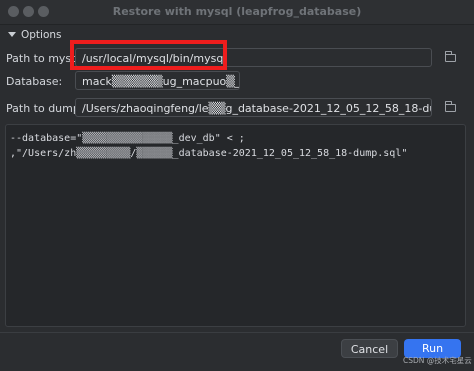 The image size is (474, 371). Describe the element at coordinates (369, 348) in the screenshot. I see `cancel-button: Cancel` at that location.